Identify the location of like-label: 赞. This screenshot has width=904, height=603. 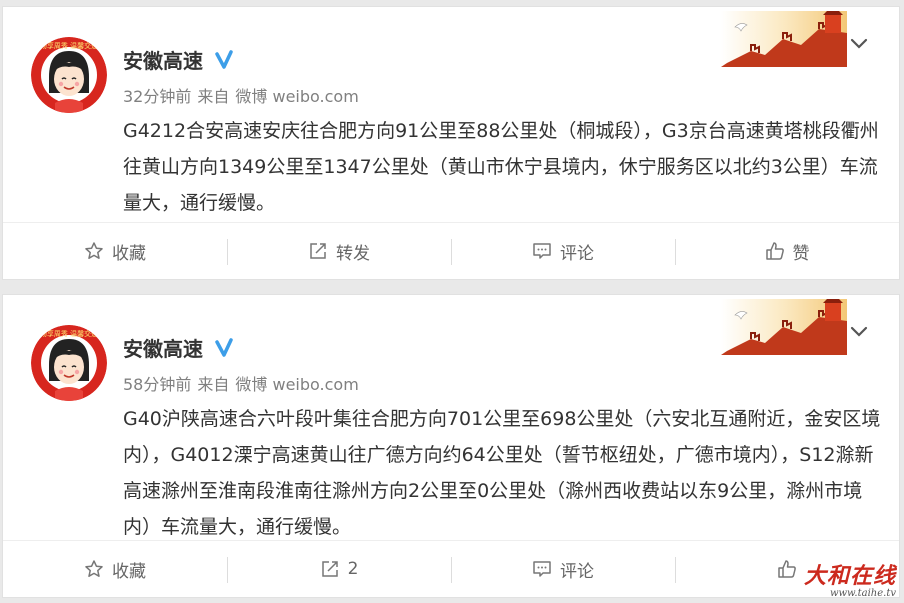
(801, 253).